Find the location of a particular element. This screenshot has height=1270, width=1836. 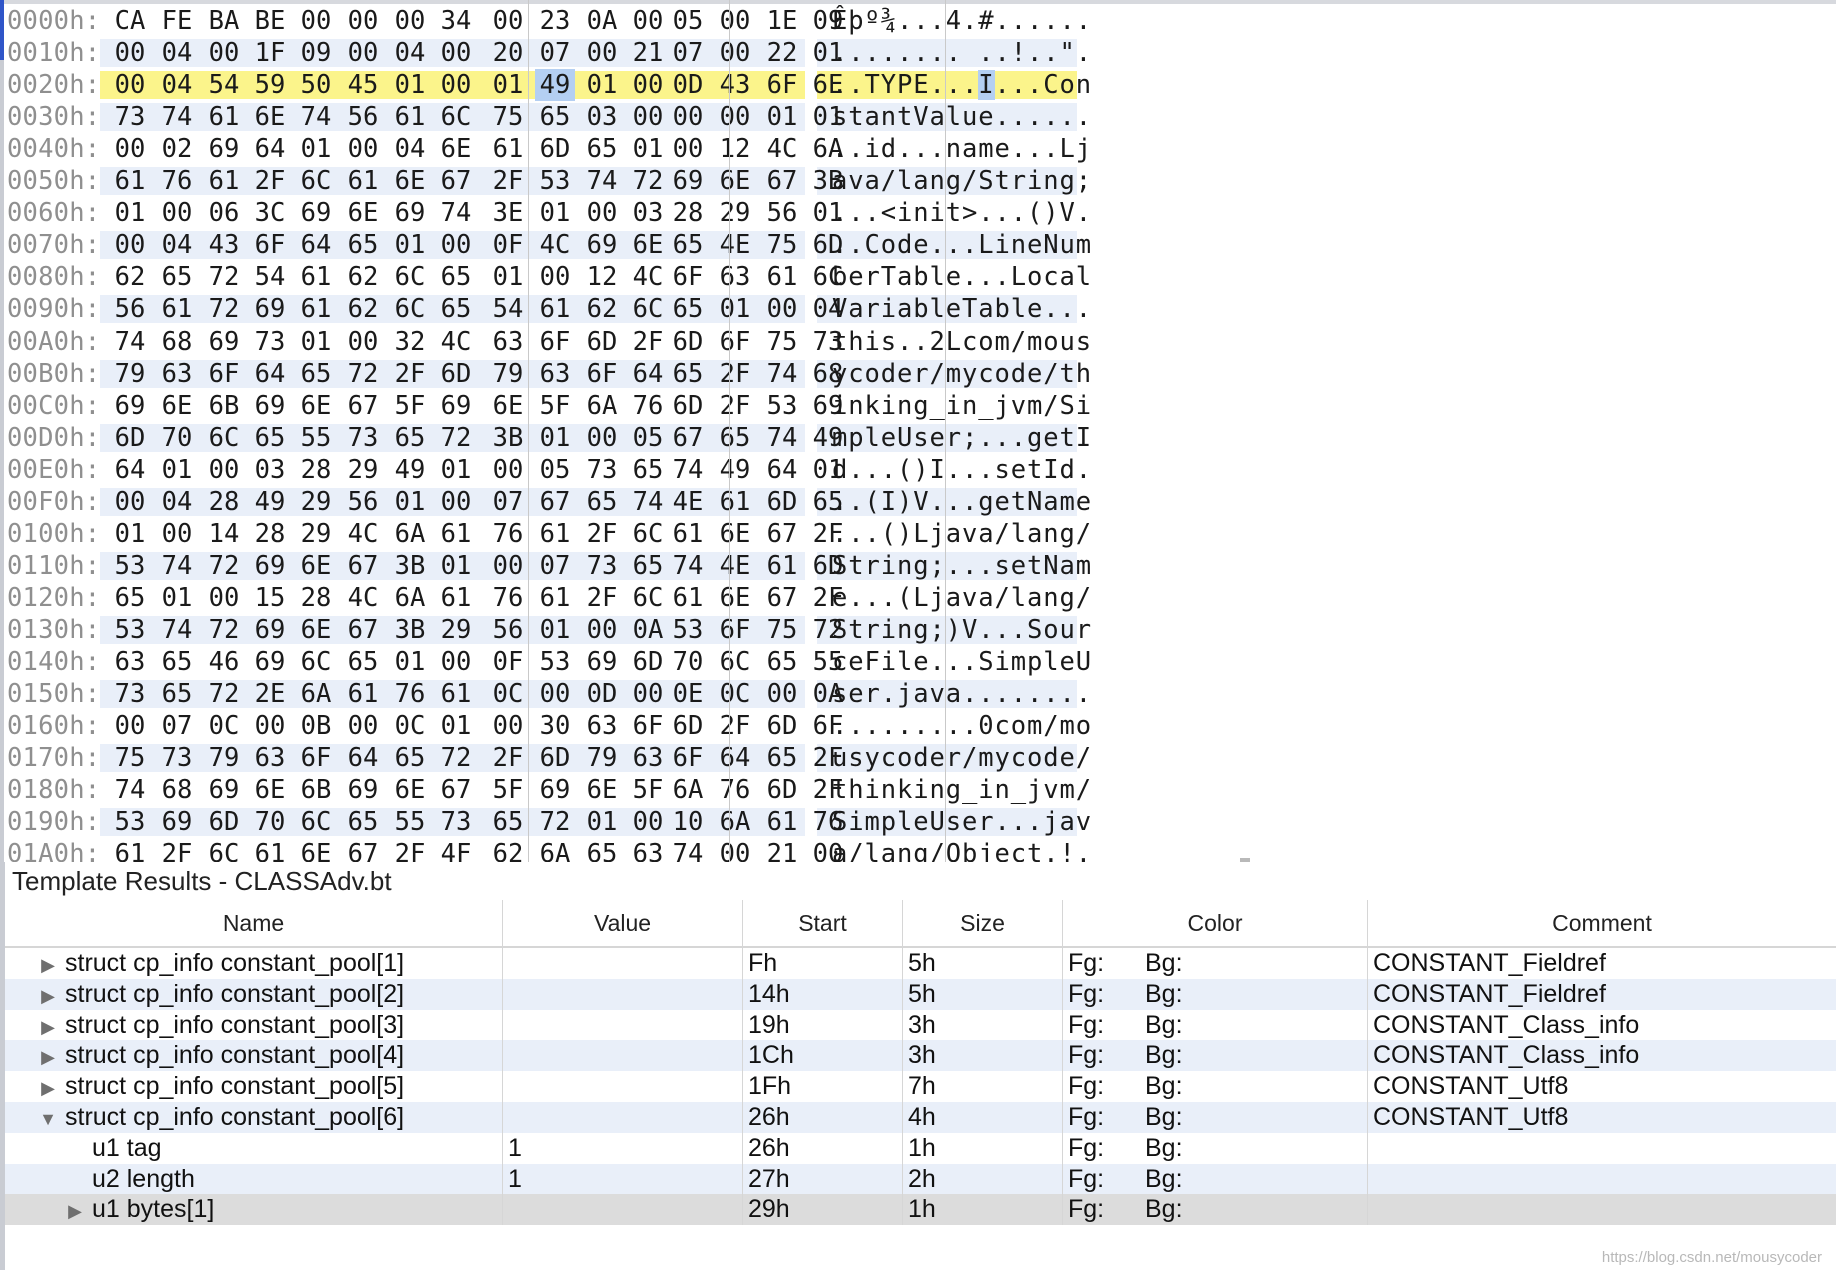

hex-byte: BE is located at coordinates (270, 21).